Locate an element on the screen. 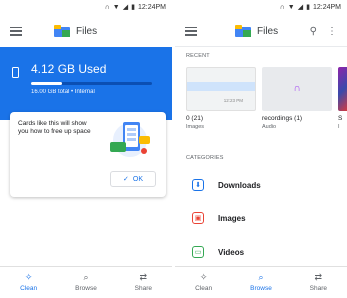 Image resolution: width=347 pixels, height=298 pixels. more-options-icon: ⋮ is located at coordinates (332, 31).